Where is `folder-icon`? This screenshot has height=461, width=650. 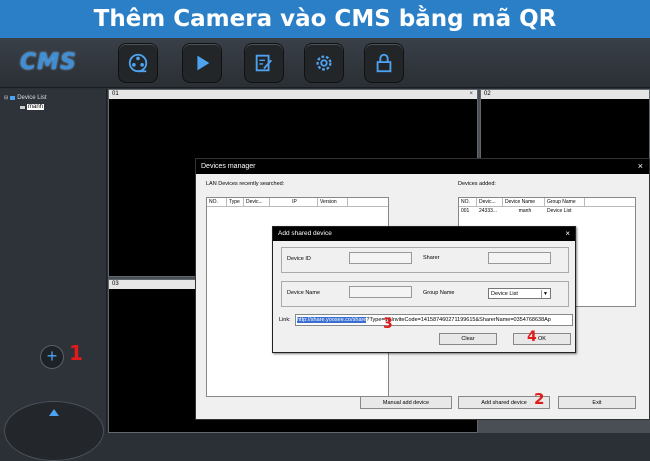 folder-icon is located at coordinates (13, 98).